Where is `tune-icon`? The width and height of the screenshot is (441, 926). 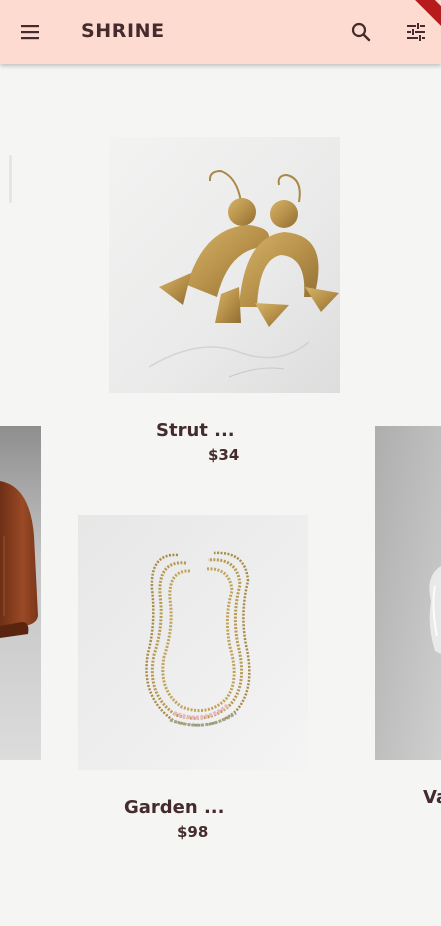
tune-icon is located at coordinates (416, 32).